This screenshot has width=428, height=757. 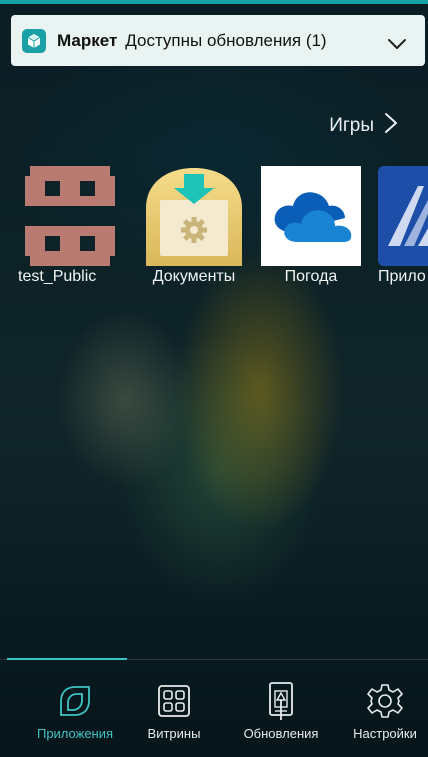 What do you see at coordinates (311, 216) in the screenshot?
I see `onedrive-cloud-icon` at bounding box center [311, 216].